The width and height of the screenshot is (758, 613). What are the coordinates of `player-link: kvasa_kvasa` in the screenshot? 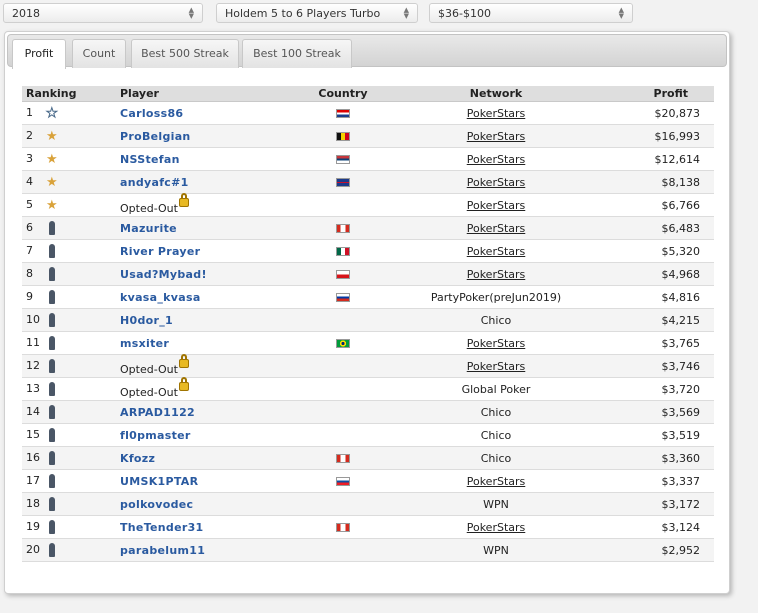 It's located at (160, 297).